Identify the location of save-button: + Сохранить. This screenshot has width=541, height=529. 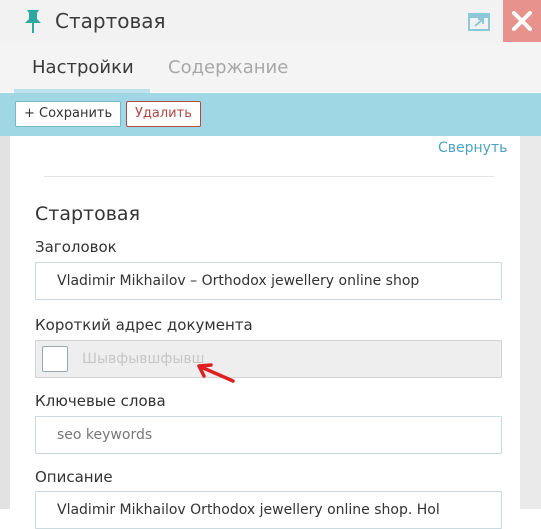
(68, 114).